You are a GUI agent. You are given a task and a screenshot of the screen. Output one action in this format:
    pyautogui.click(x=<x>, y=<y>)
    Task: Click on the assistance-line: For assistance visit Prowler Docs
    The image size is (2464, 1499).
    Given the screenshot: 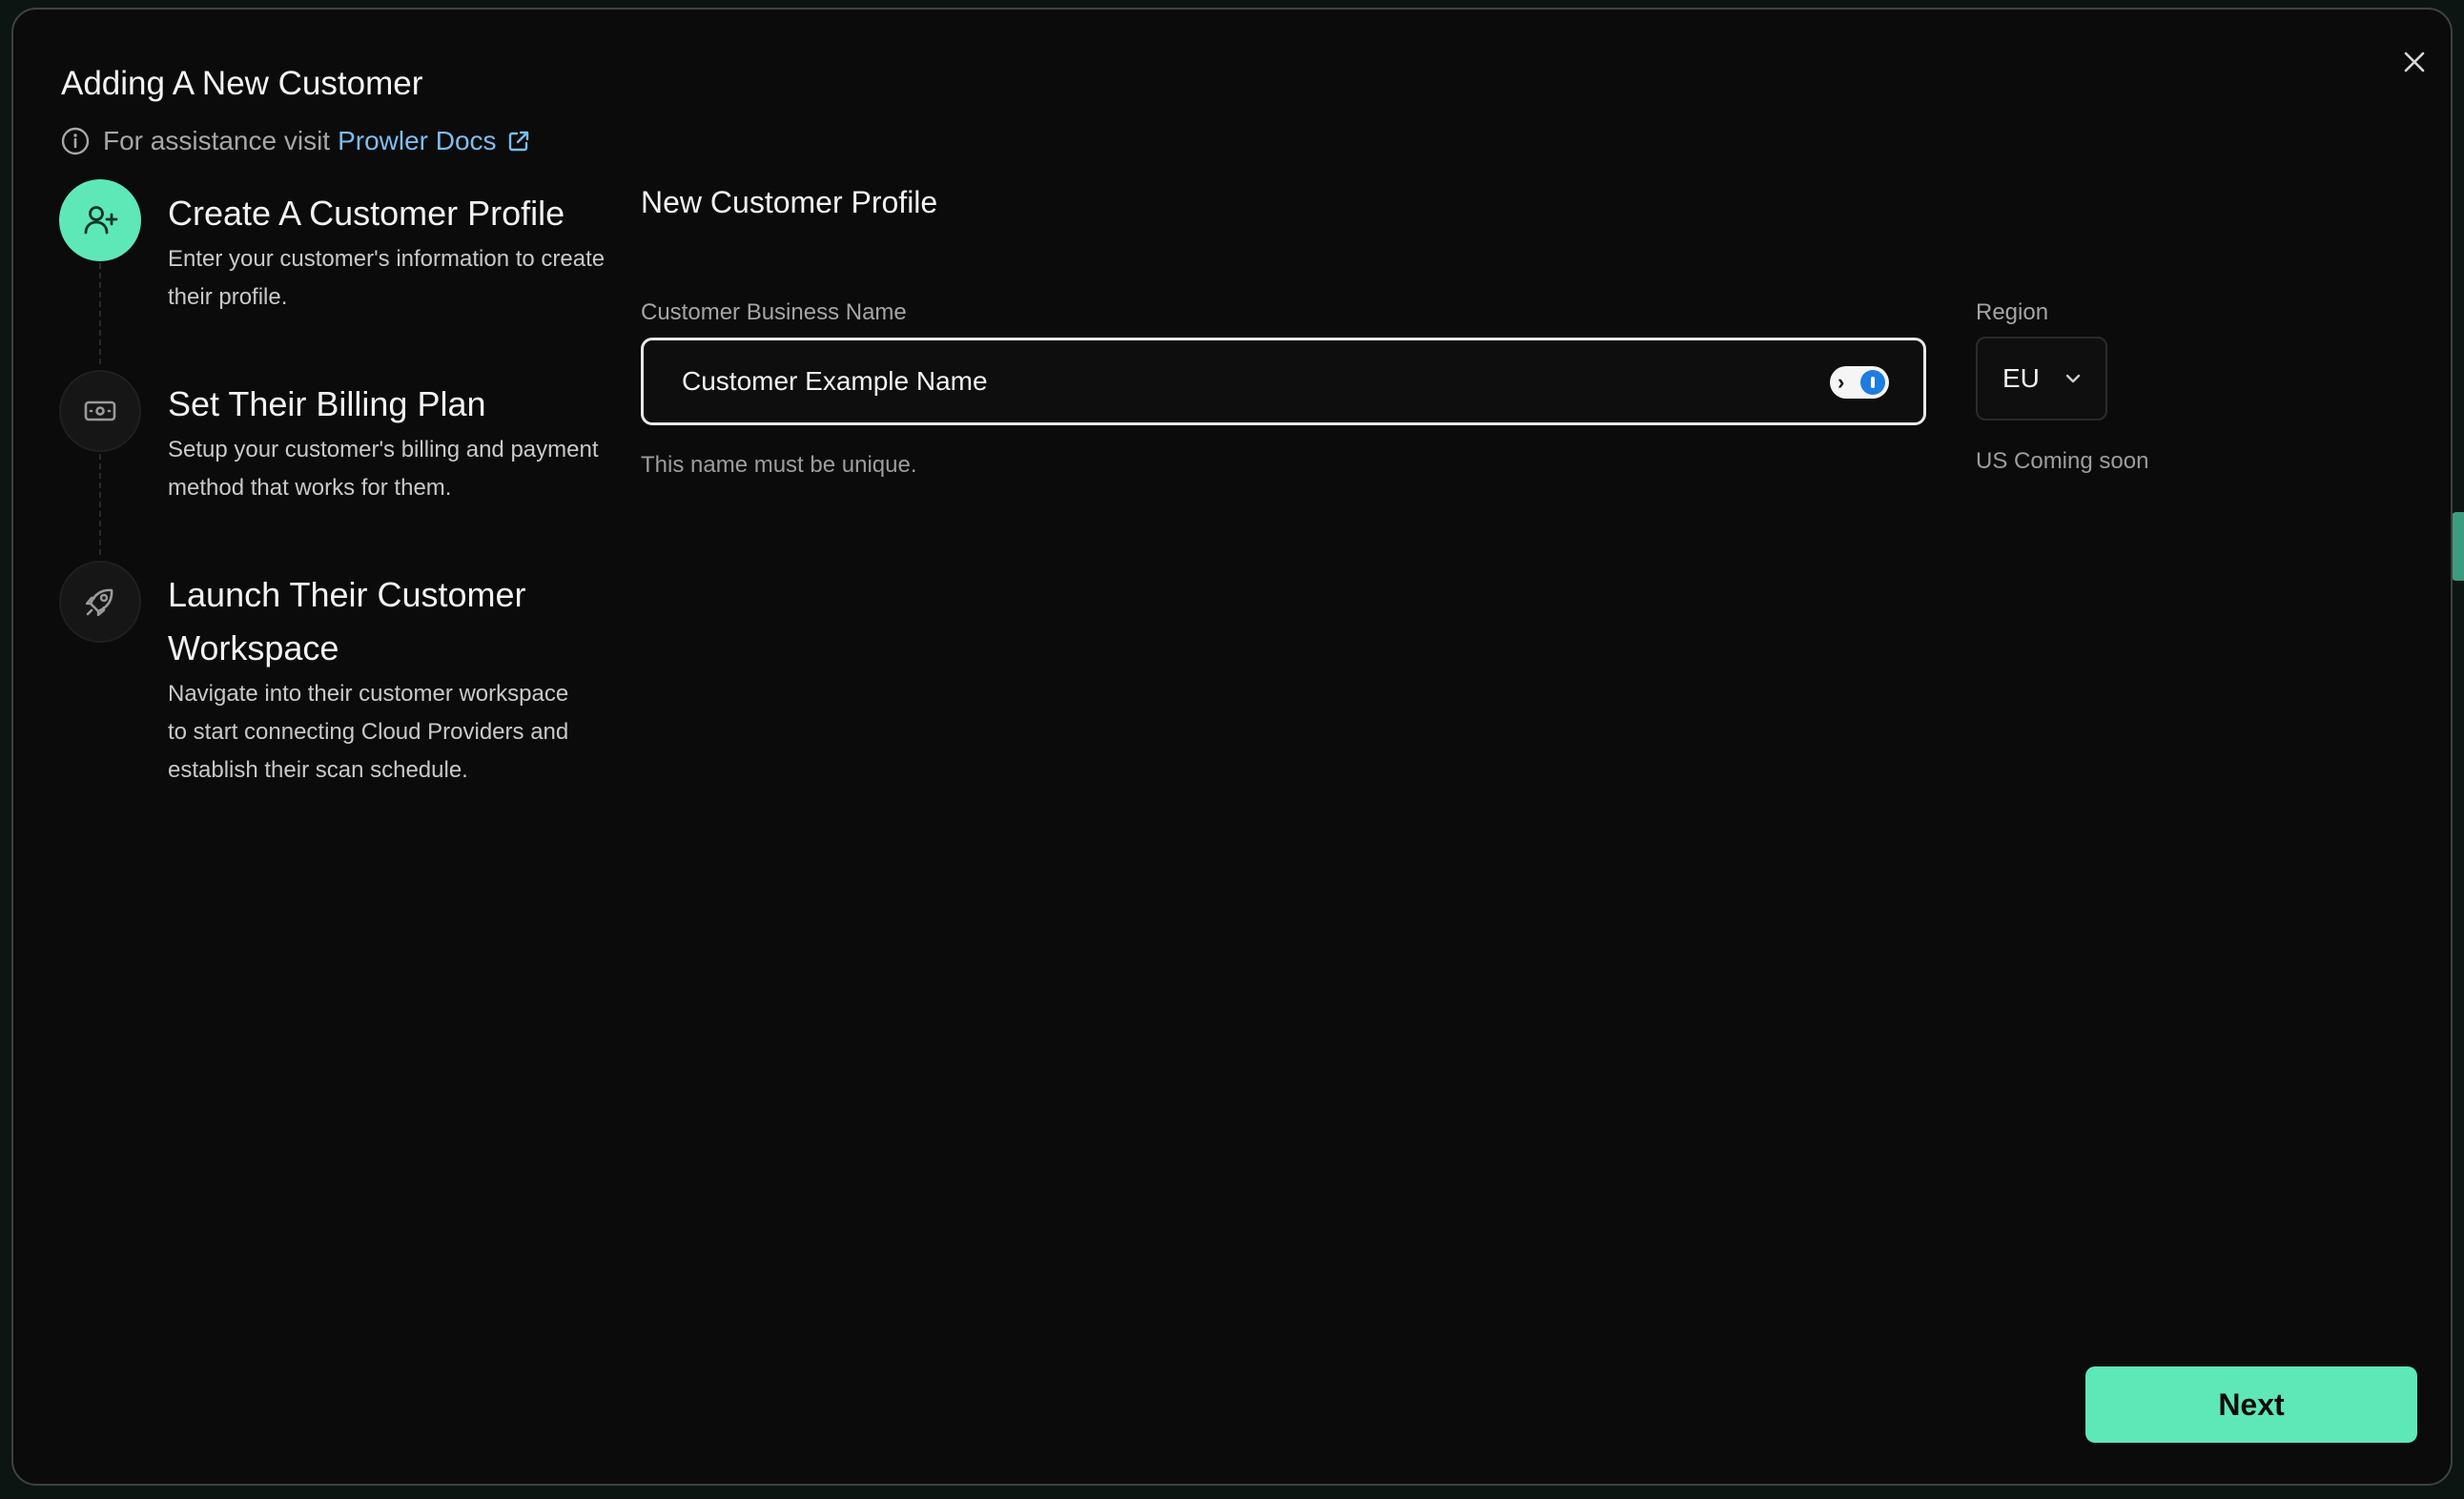 What is the action you would take?
    pyautogui.click(x=296, y=141)
    